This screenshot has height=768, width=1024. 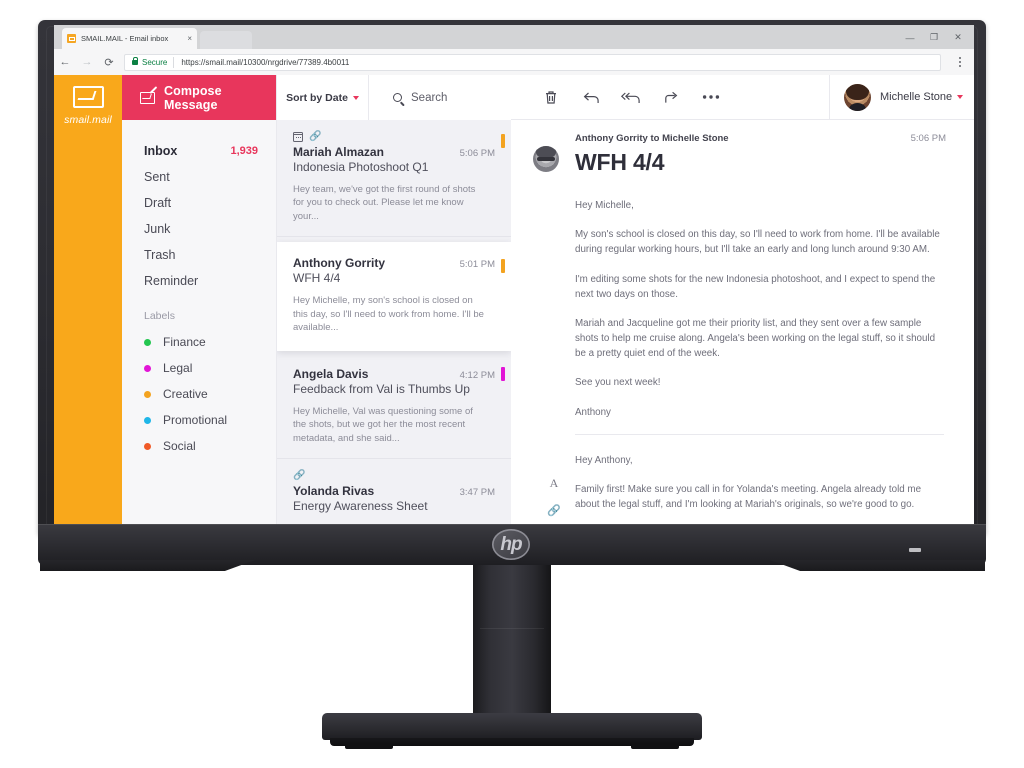 I want to click on sidebar-label-creative: Creative, so click(x=199, y=394).